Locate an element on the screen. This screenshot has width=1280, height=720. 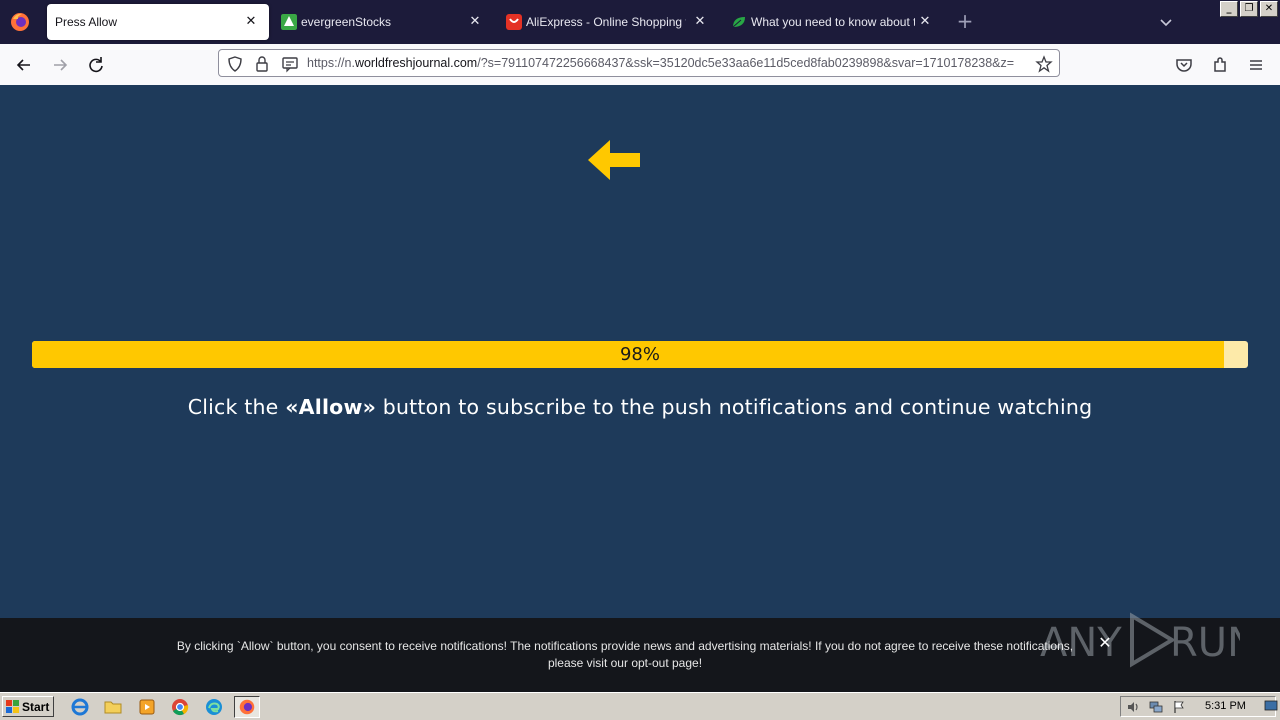
progress-label: 98% is located at coordinates (639, 354).